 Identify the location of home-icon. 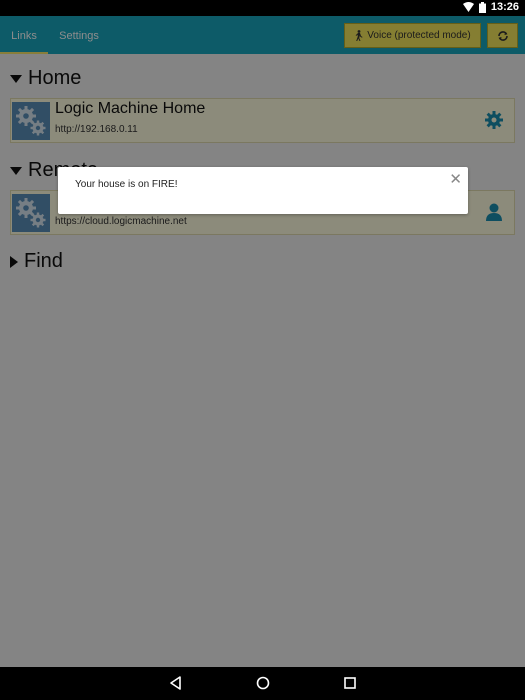
(263, 683).